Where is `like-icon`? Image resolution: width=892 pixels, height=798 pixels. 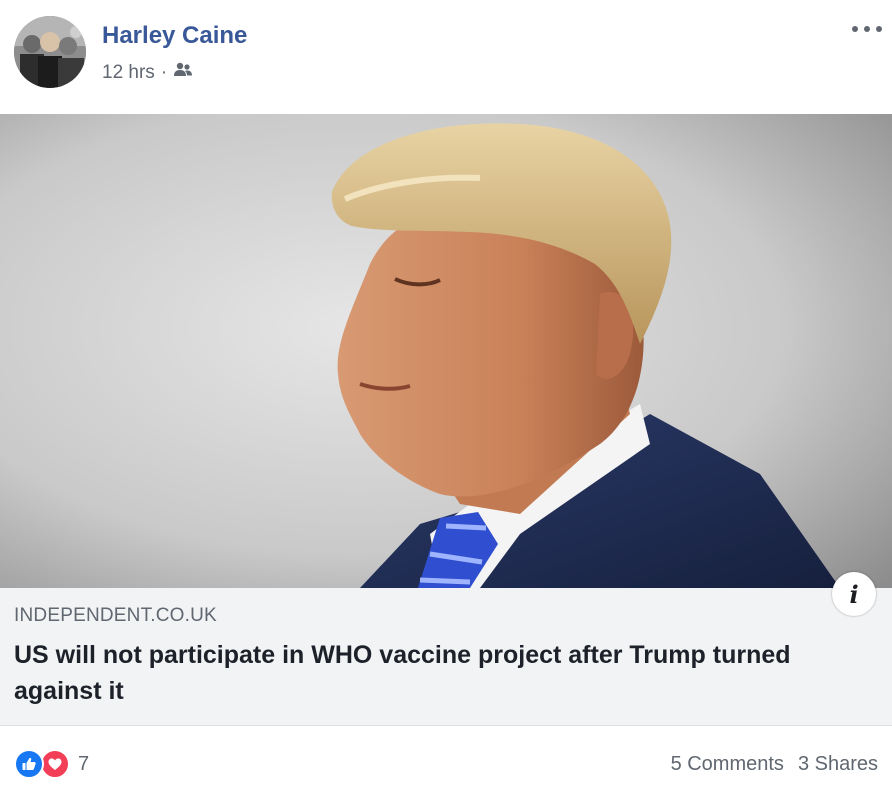 like-icon is located at coordinates (29, 764).